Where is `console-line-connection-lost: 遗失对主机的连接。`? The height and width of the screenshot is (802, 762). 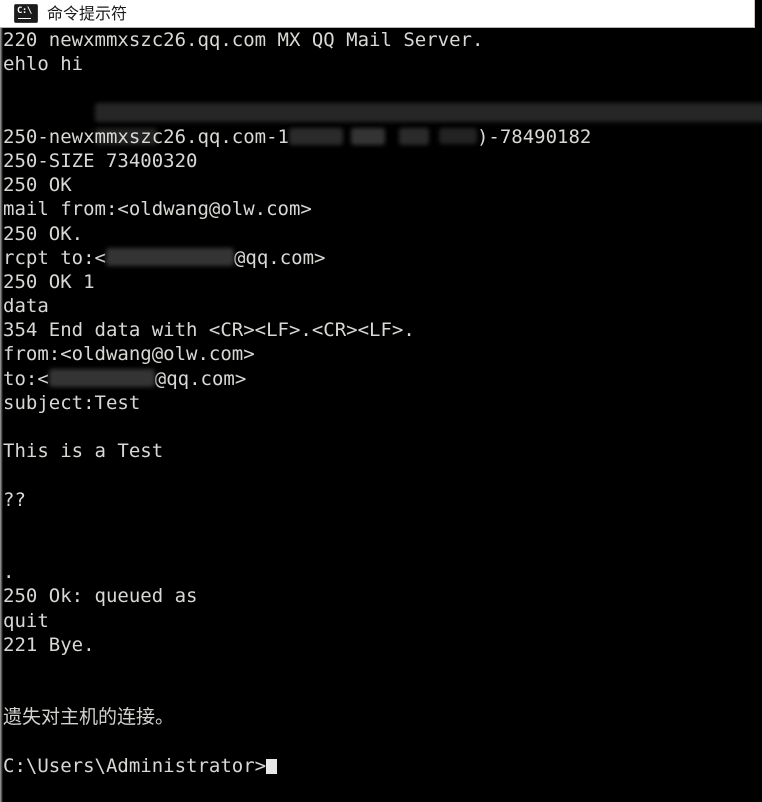 console-line-connection-lost: 遗失对主机的连接。 is located at coordinates (89, 717).